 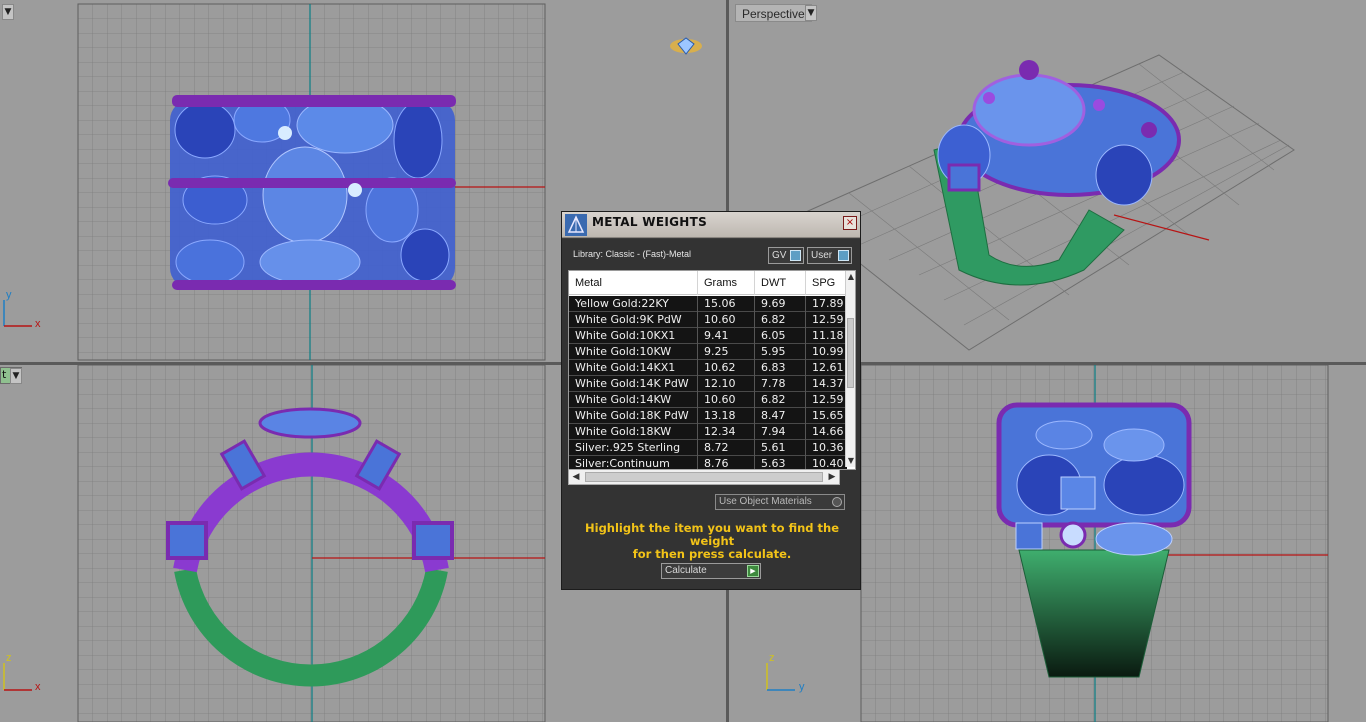 What do you see at coordinates (832, 477) in the screenshot?
I see `scroll-right-icon: ▶` at bounding box center [832, 477].